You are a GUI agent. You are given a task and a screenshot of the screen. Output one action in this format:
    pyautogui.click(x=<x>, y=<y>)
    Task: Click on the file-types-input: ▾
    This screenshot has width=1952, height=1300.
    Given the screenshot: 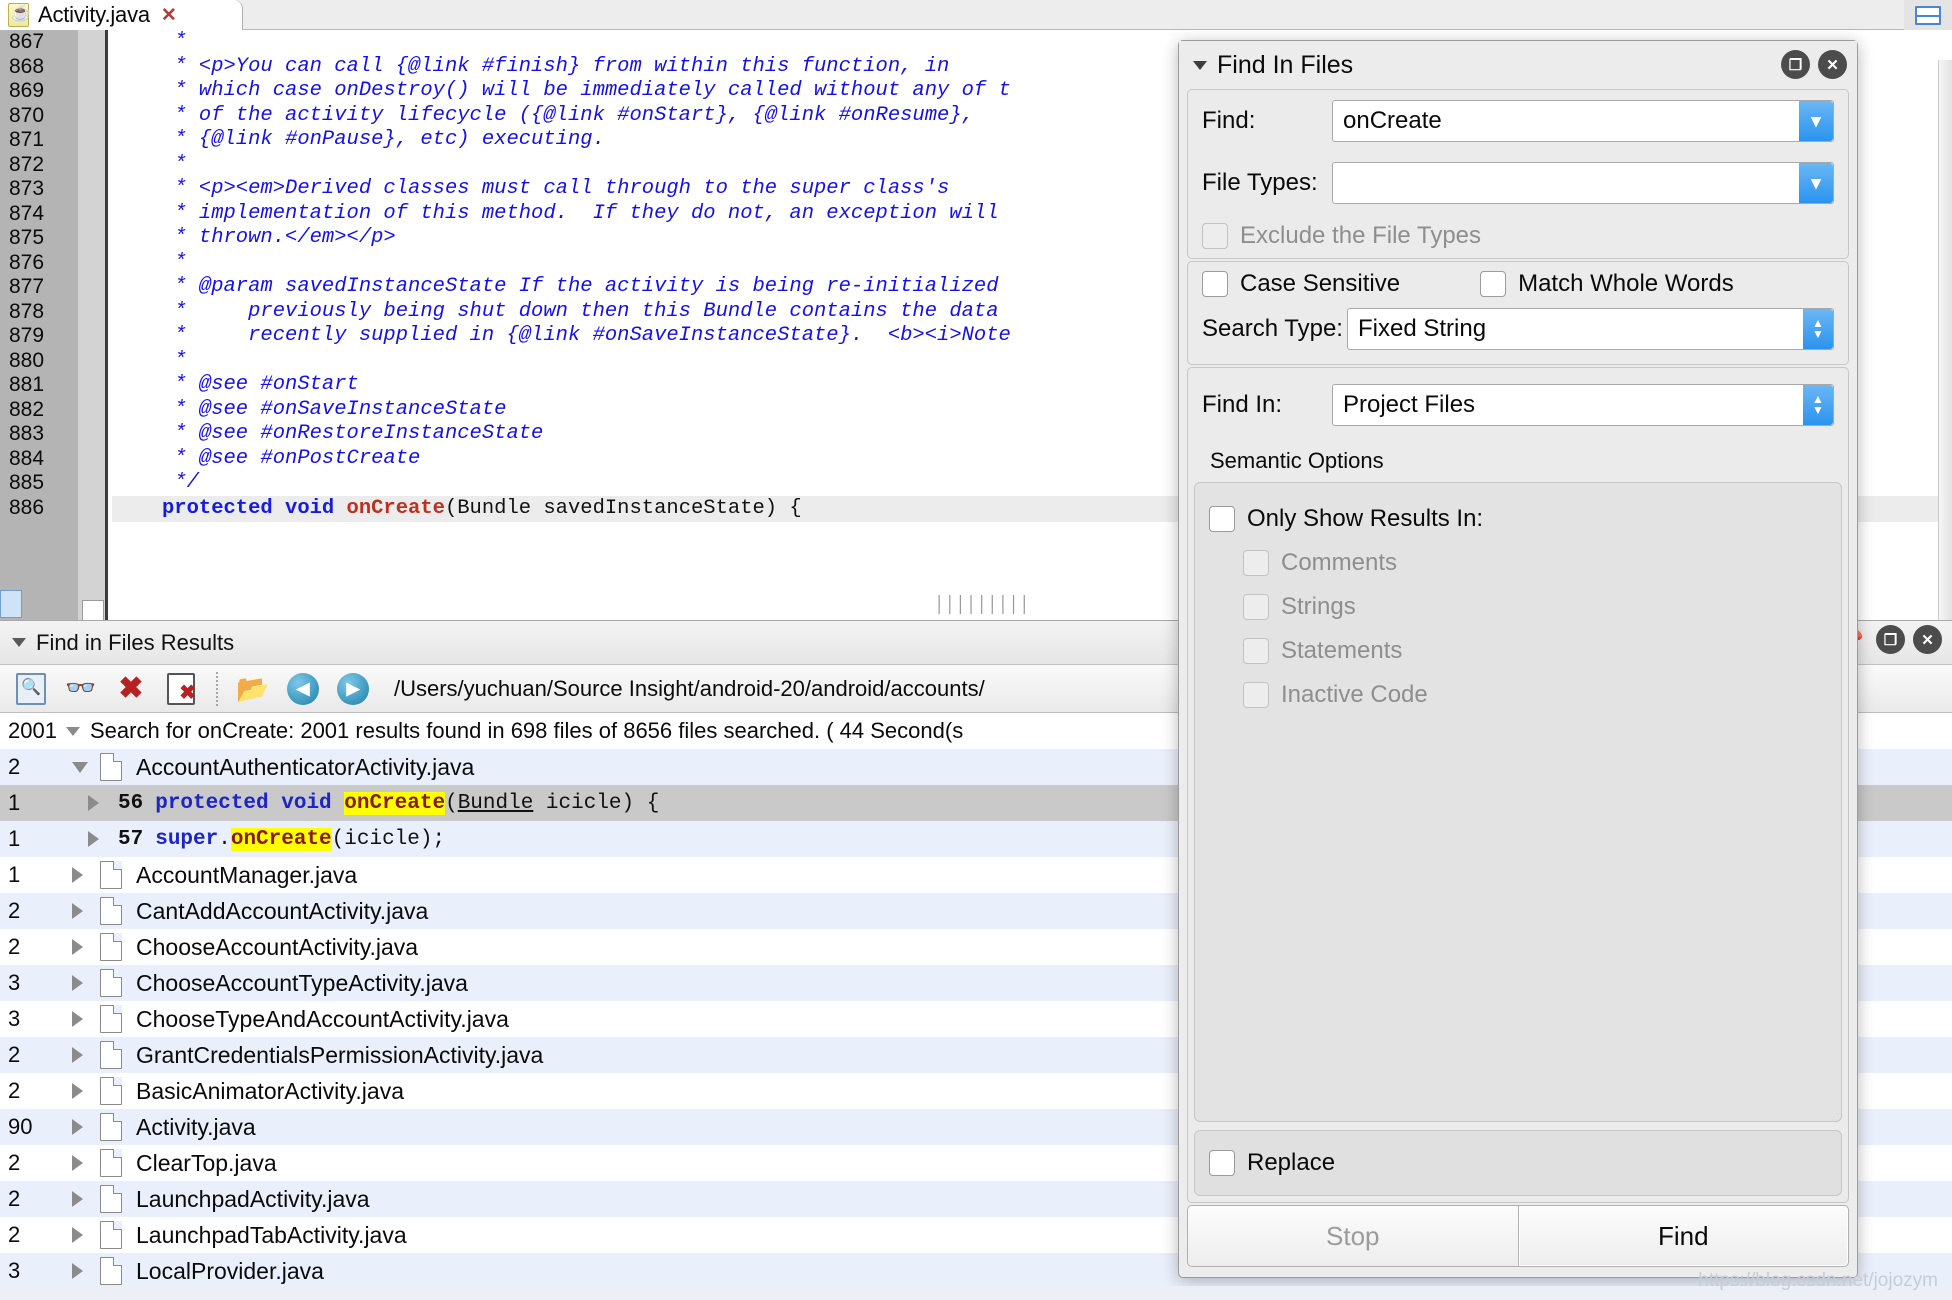 What is the action you would take?
    pyautogui.click(x=1583, y=183)
    